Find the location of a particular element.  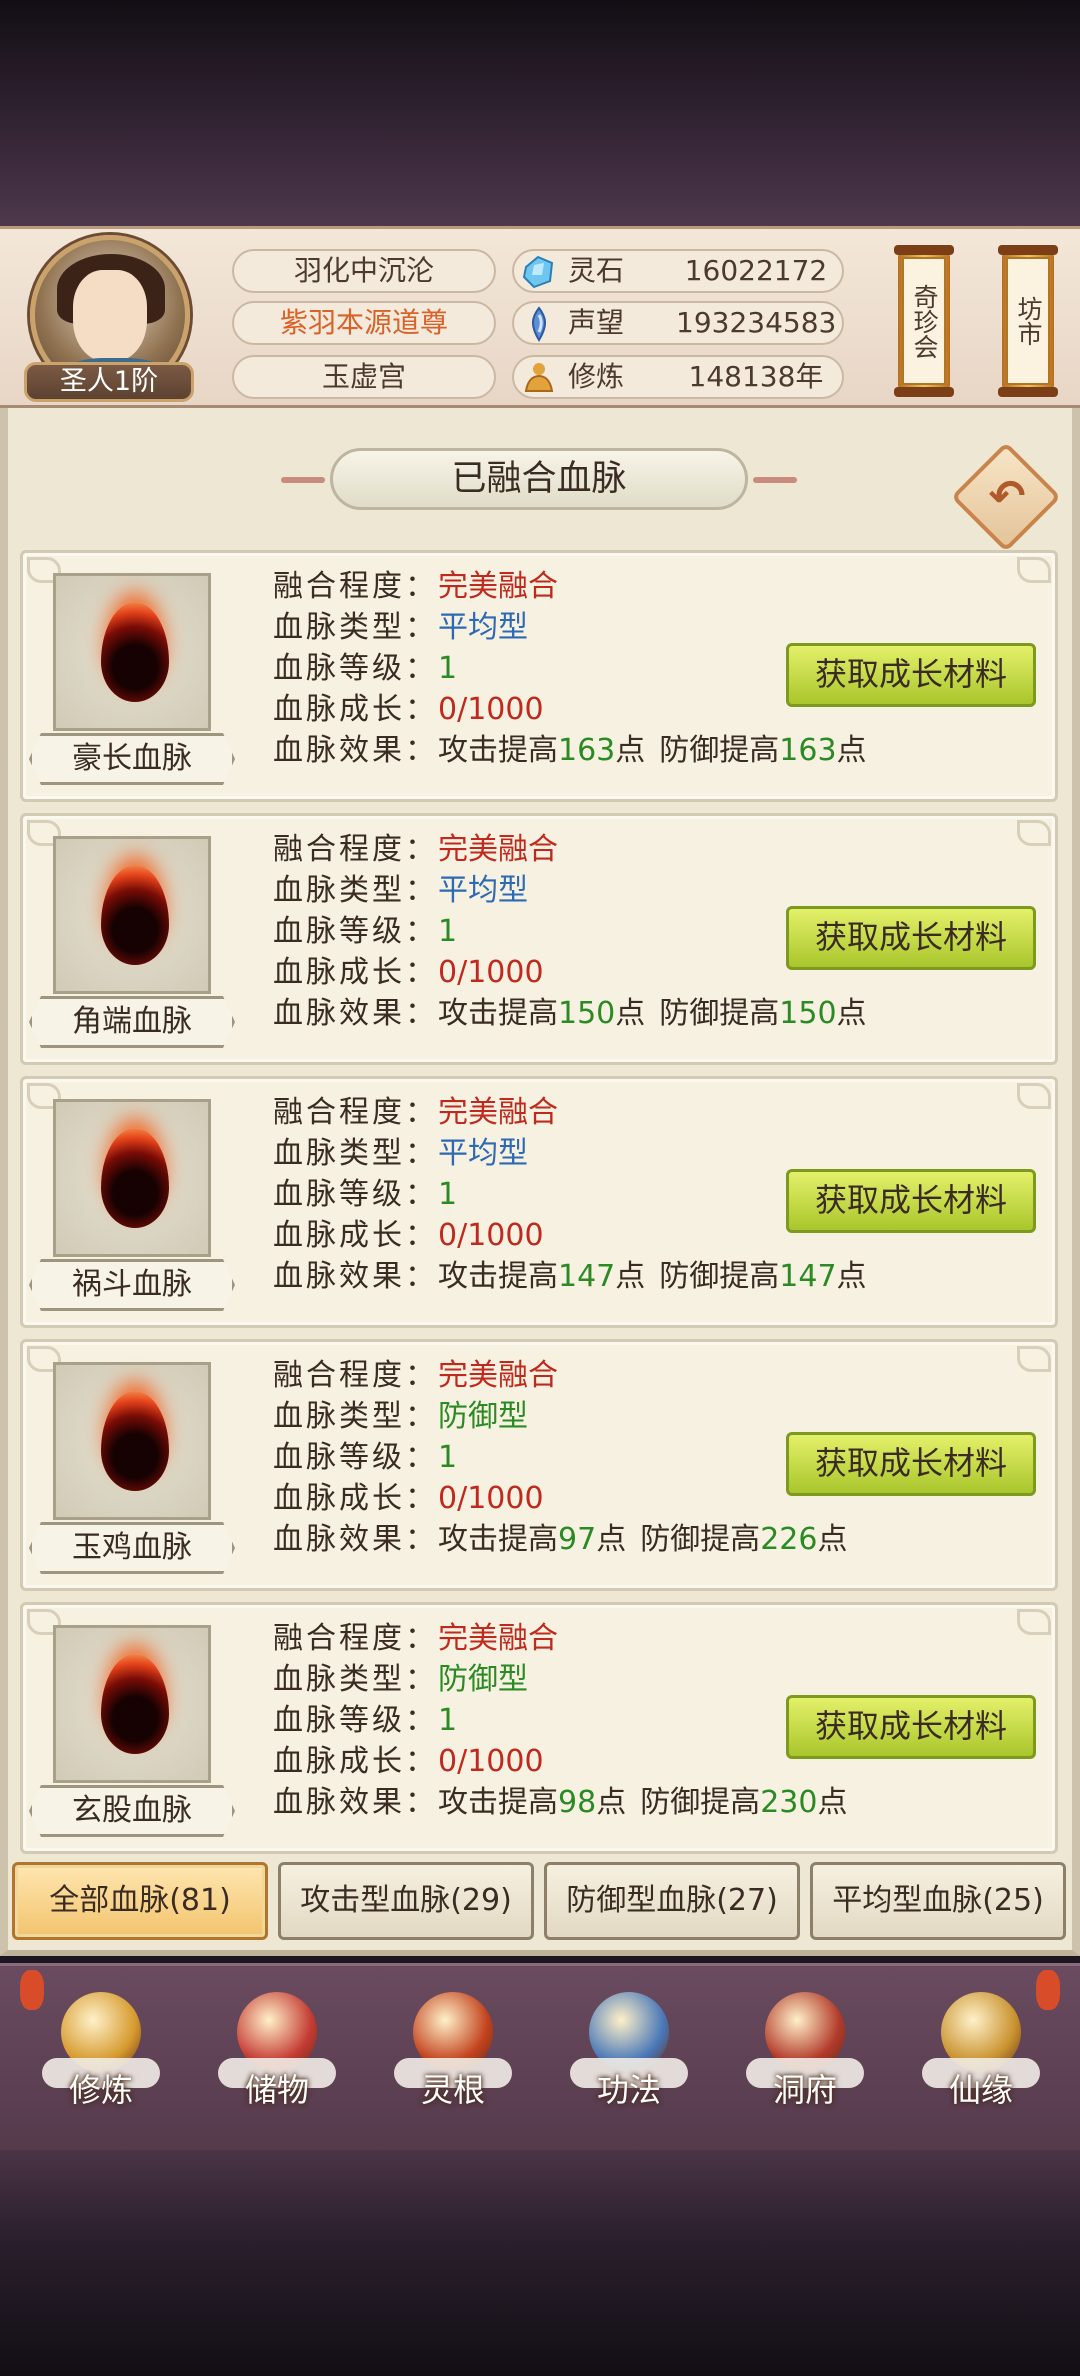

effect-row: 血脉效果：攻击提高150点 防御提高150点 is located at coordinates (570, 1014).